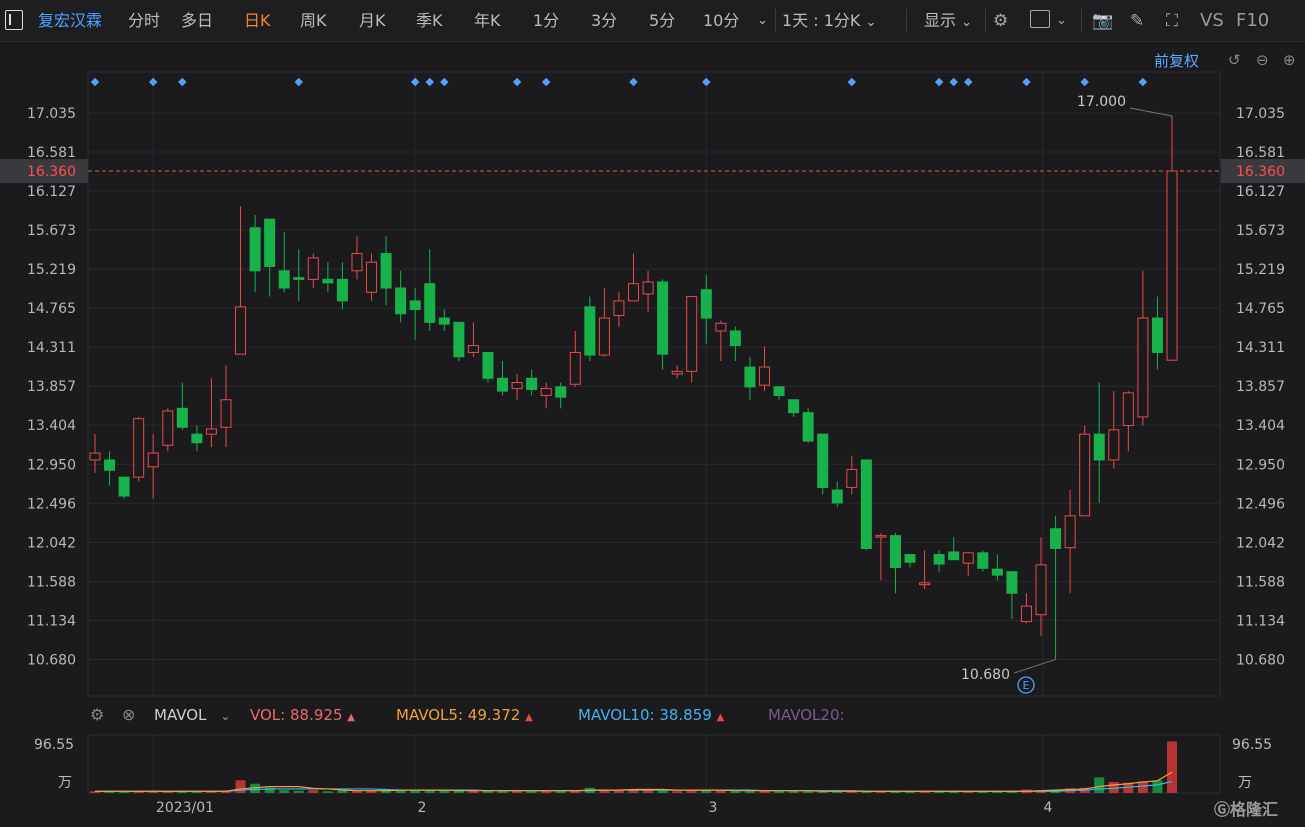 The image size is (1305, 827). What do you see at coordinates (806, 715) in the screenshot?
I see `mavol20-readout: MAVOL20:` at bounding box center [806, 715].